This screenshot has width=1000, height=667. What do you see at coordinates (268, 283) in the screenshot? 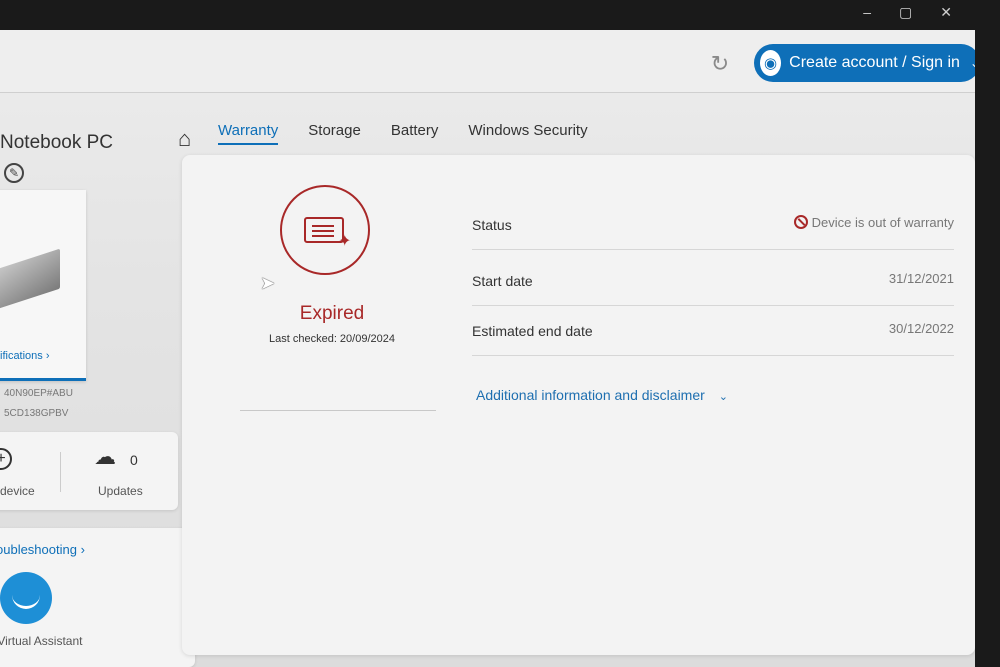
I see `mouse-cursor-icon: ➤` at bounding box center [268, 283].